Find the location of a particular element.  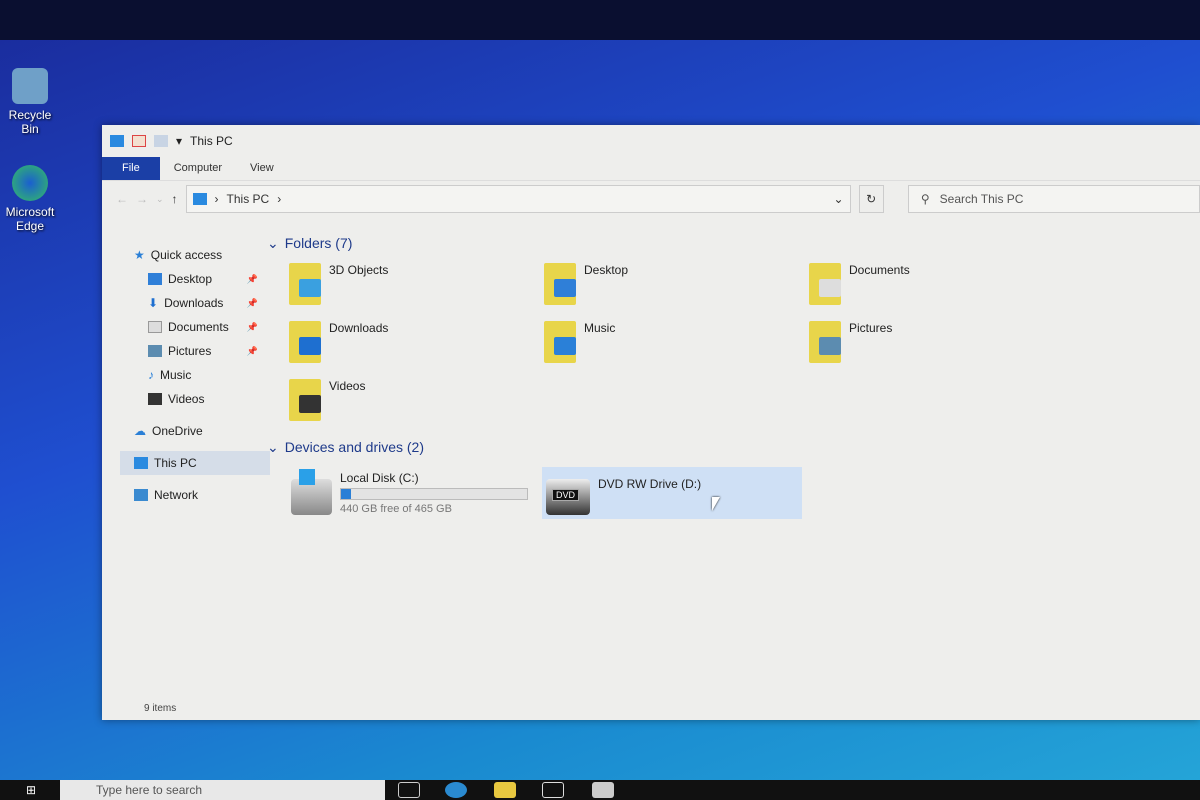

back-icon: ← is located at coordinates (122, 199).